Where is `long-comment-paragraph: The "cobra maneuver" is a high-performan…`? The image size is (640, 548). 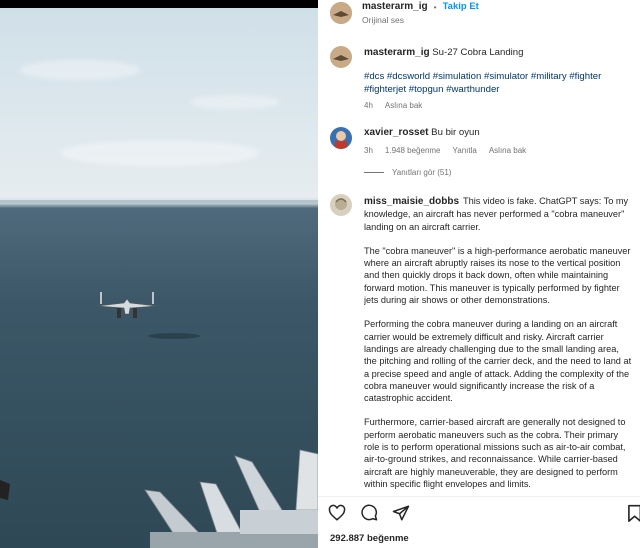 long-comment-paragraph: The "cobra maneuver" is a high-performan… is located at coordinates (497, 275).